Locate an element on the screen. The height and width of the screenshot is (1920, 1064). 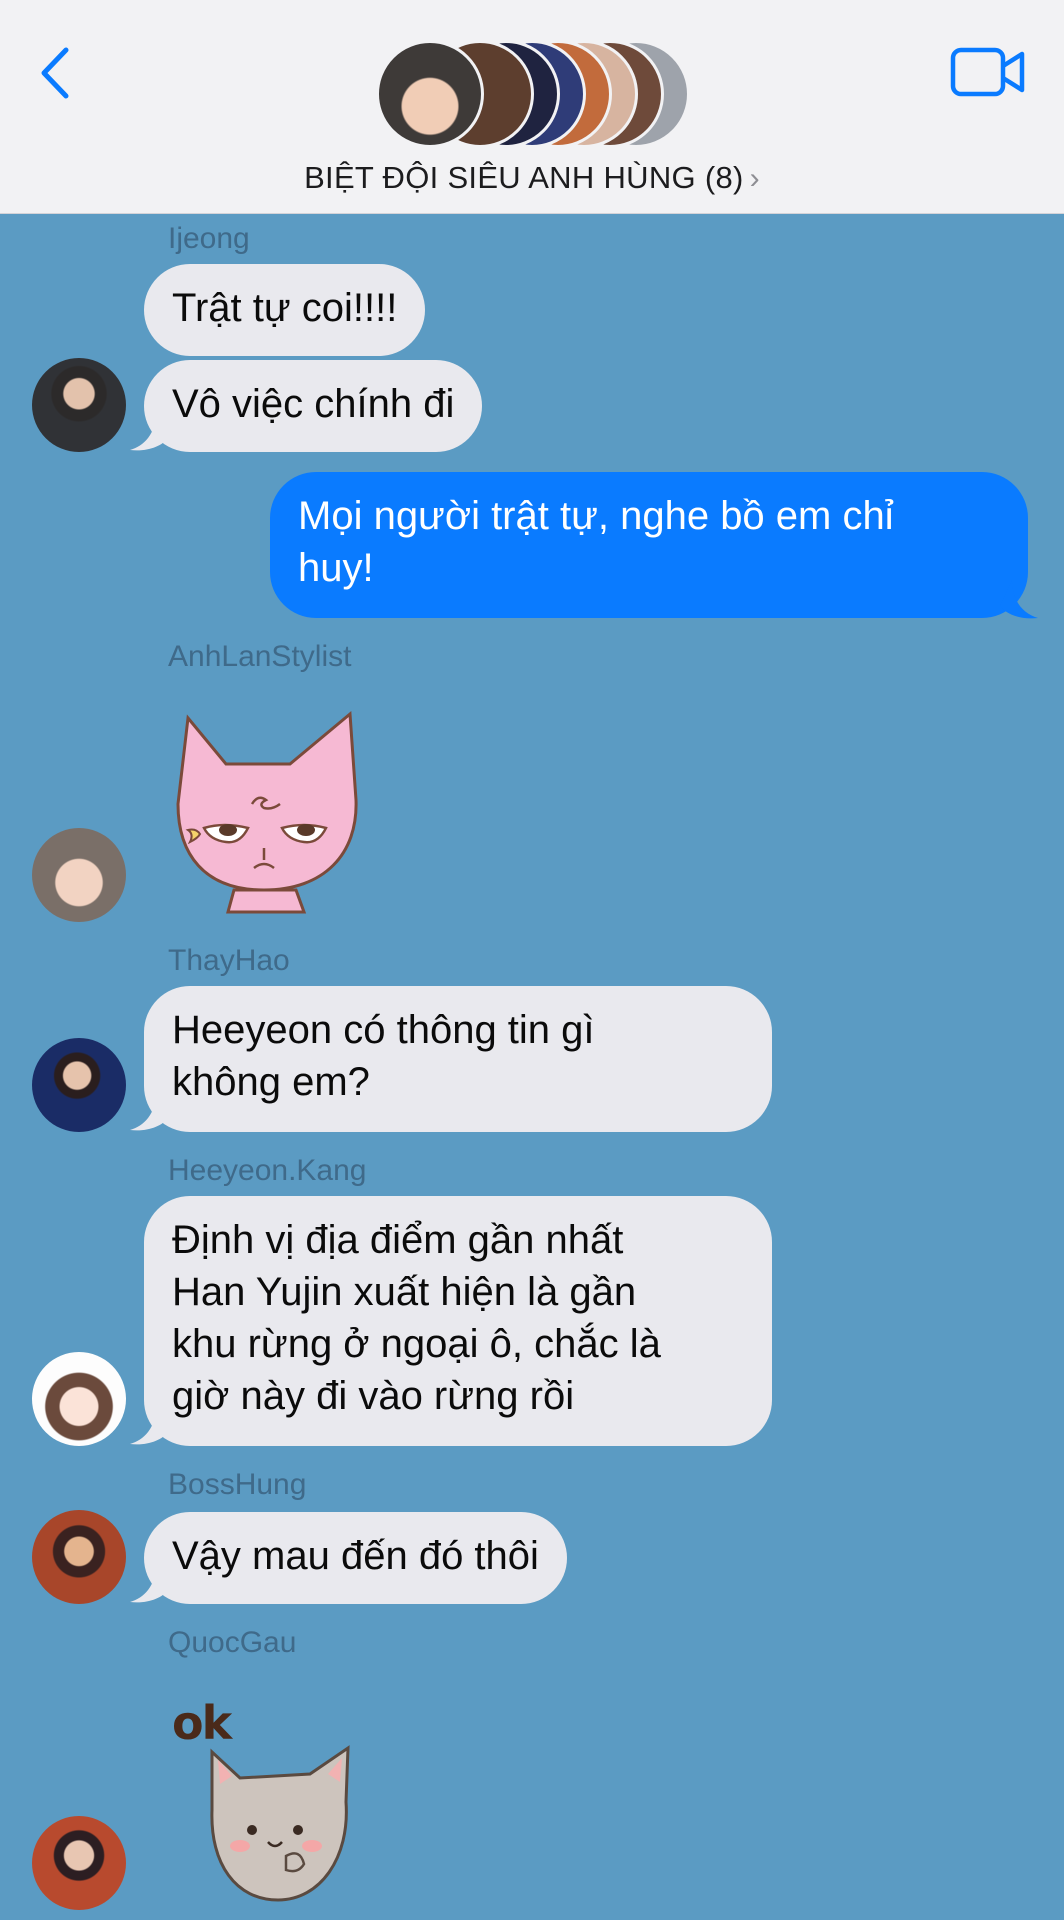
back-button is located at coordinates (58, 73).